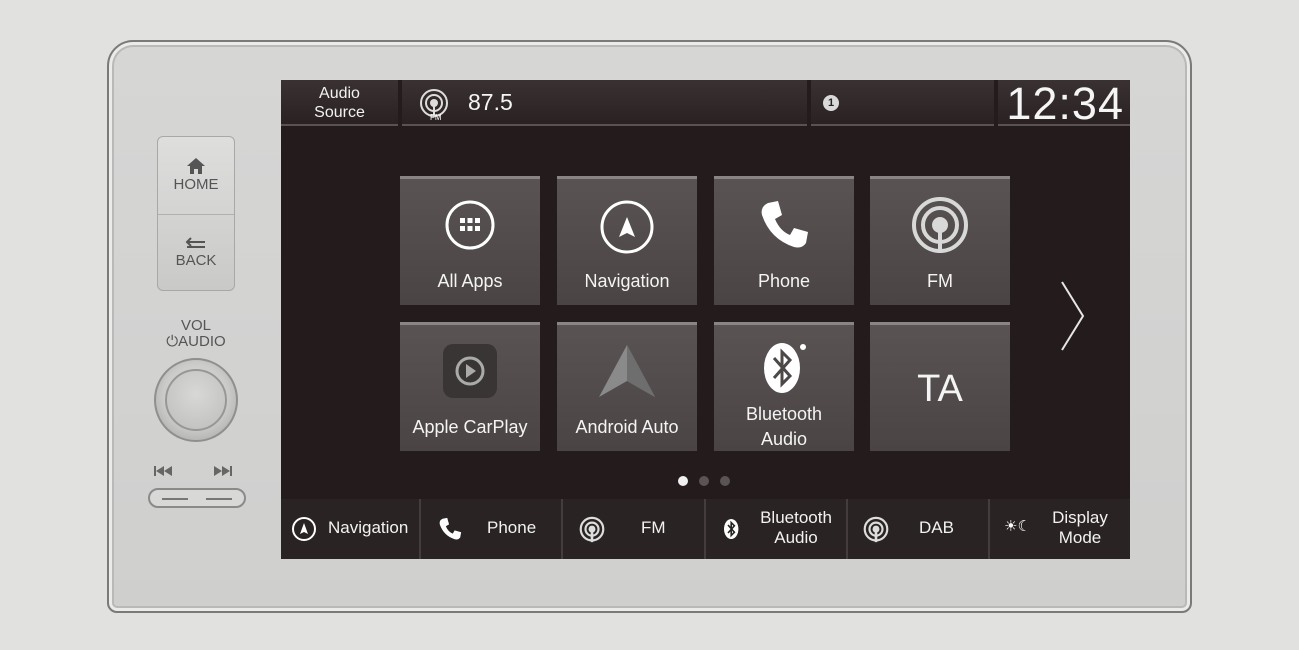  I want to click on now-playing-station: FM 87.5, so click(604, 103).